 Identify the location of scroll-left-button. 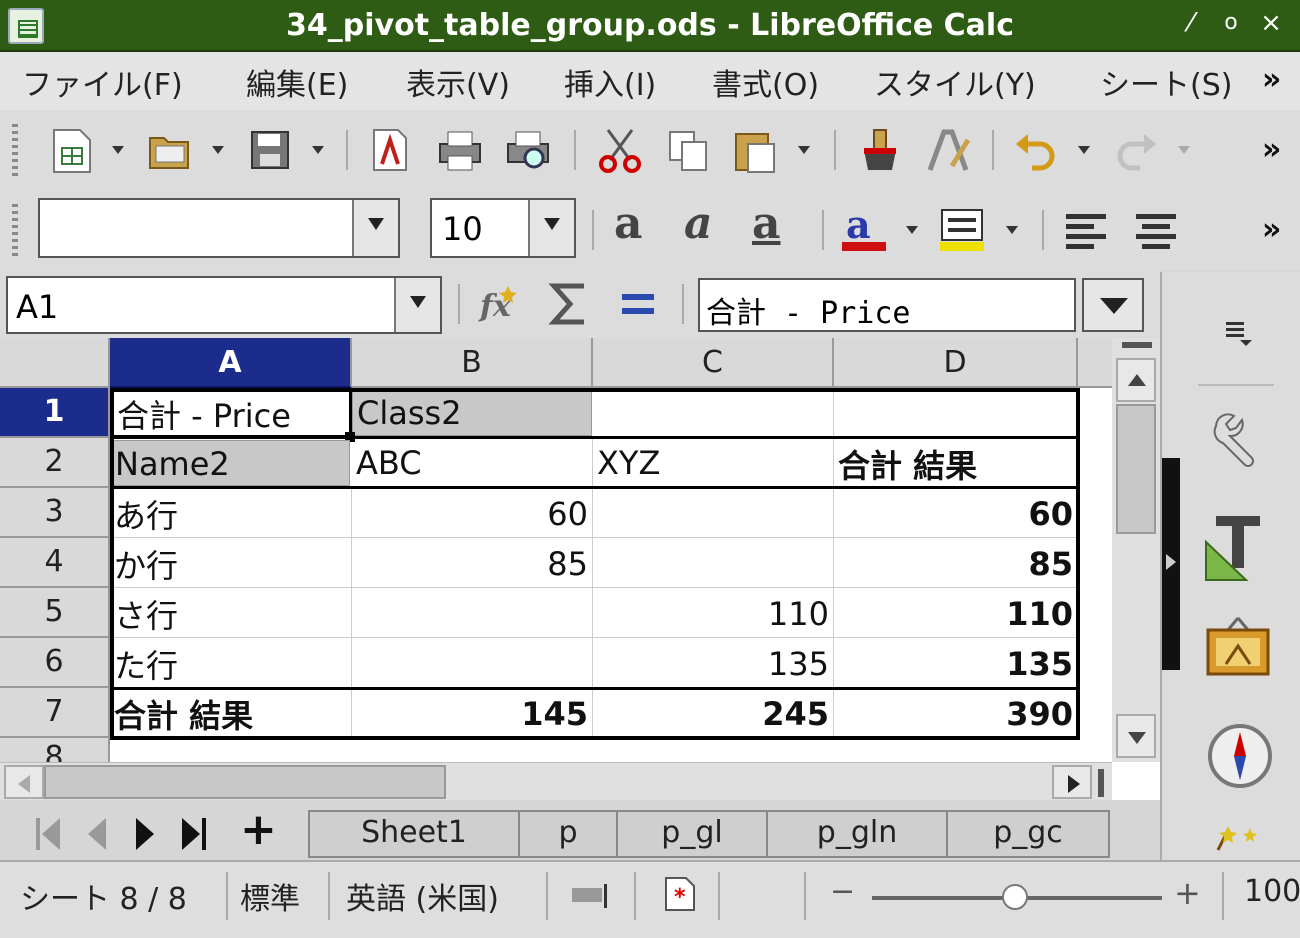
(24, 782).